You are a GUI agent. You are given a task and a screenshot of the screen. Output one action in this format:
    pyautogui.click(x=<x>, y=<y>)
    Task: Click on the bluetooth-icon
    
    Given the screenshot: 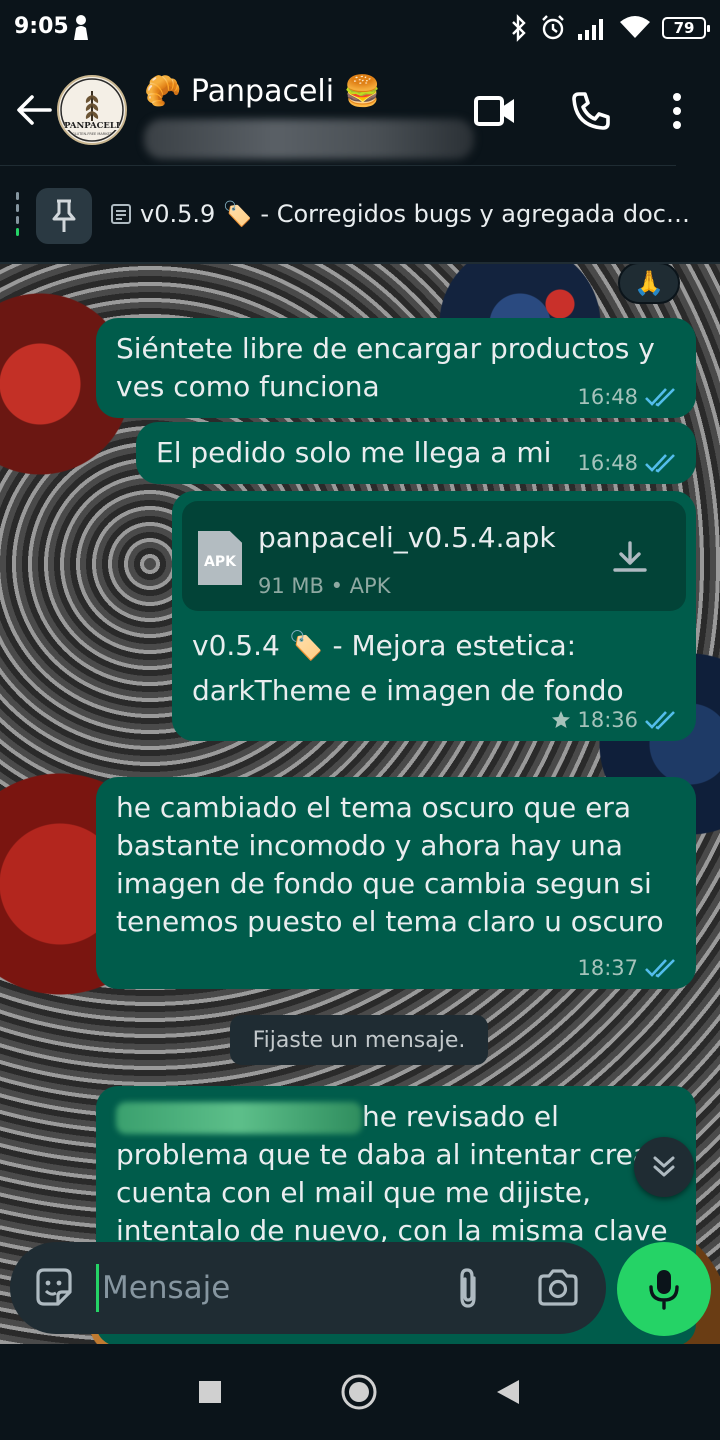 What is the action you would take?
    pyautogui.click(x=519, y=28)
    